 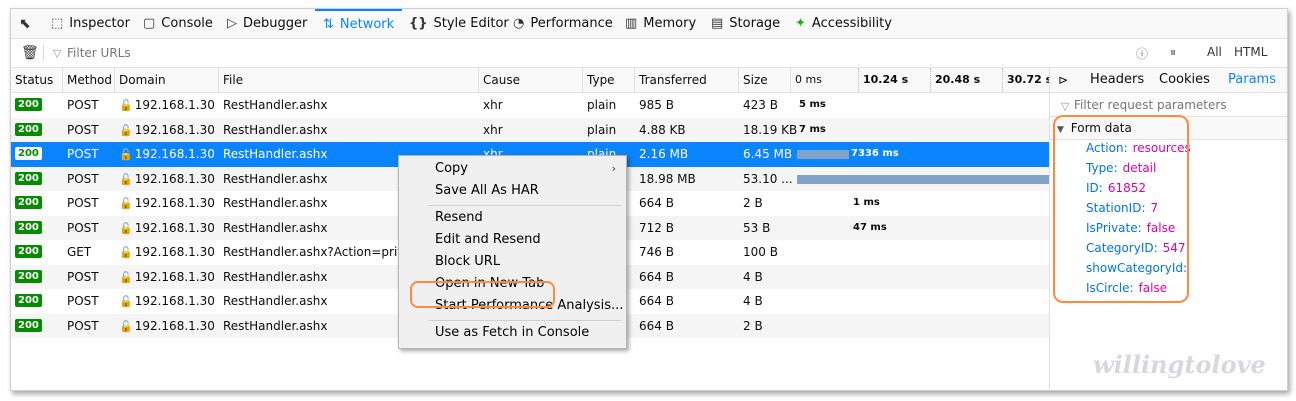 I want to click on toggle-sidebar-icon: ⊳, so click(x=1063, y=80).